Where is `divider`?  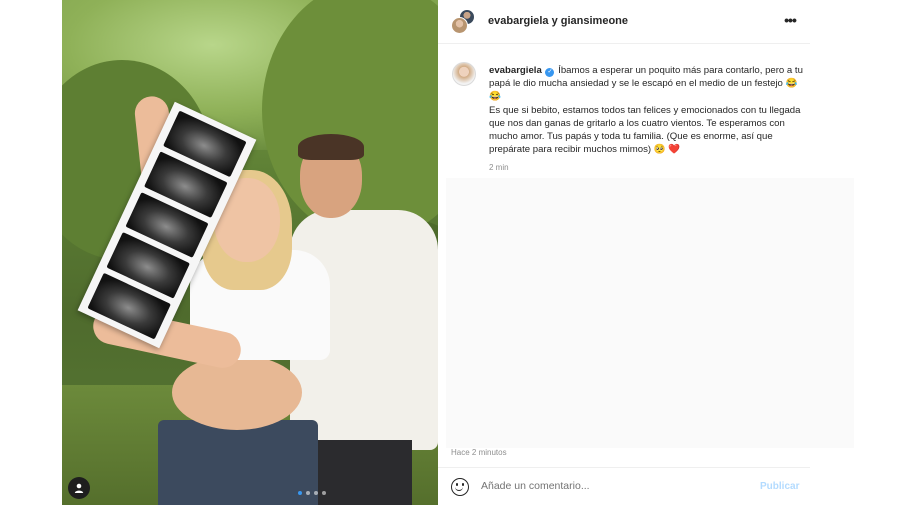 divider is located at coordinates (624, 467).